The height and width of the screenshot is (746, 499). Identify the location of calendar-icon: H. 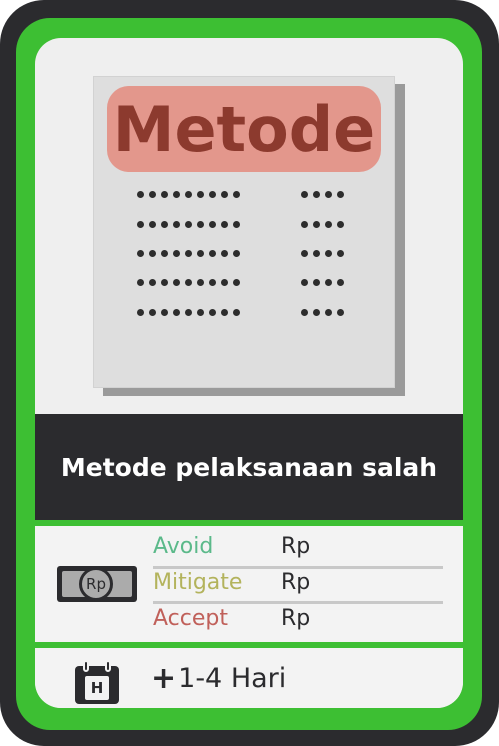
(97, 682).